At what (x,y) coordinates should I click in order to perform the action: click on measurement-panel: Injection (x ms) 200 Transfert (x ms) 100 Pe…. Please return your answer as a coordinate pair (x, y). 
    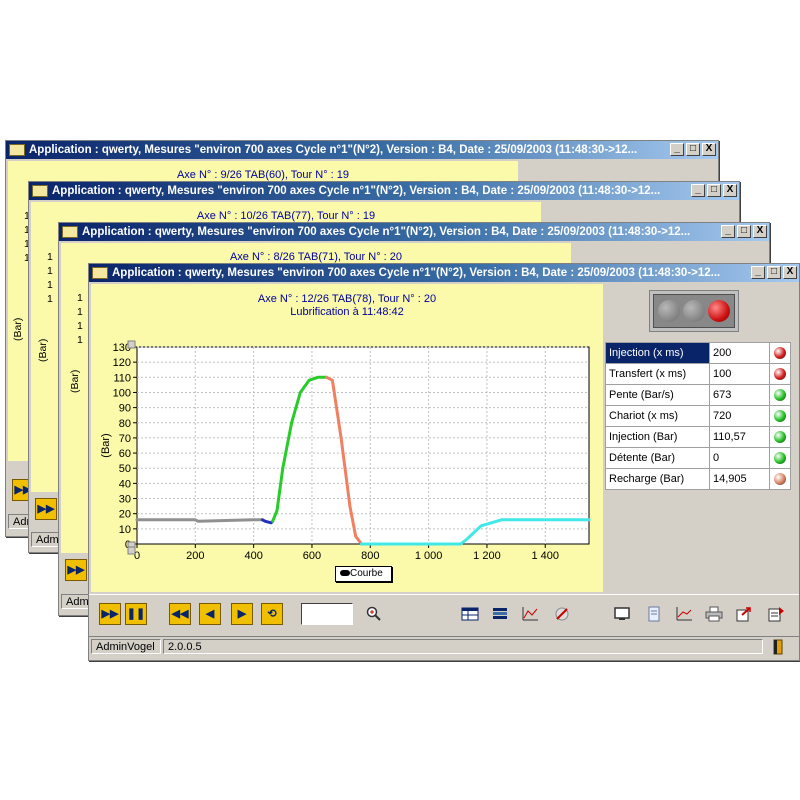
    Looking at the image, I should click on (700, 438).